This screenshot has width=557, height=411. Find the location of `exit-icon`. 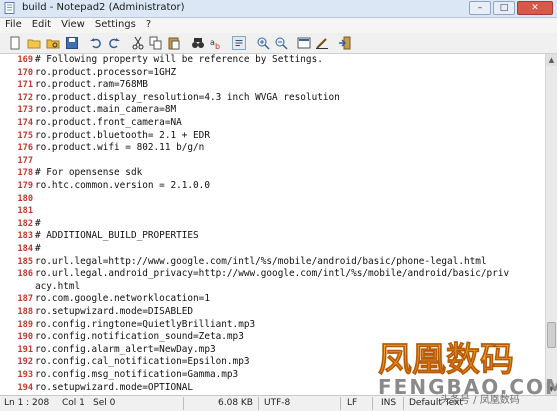

exit-icon is located at coordinates (345, 43).